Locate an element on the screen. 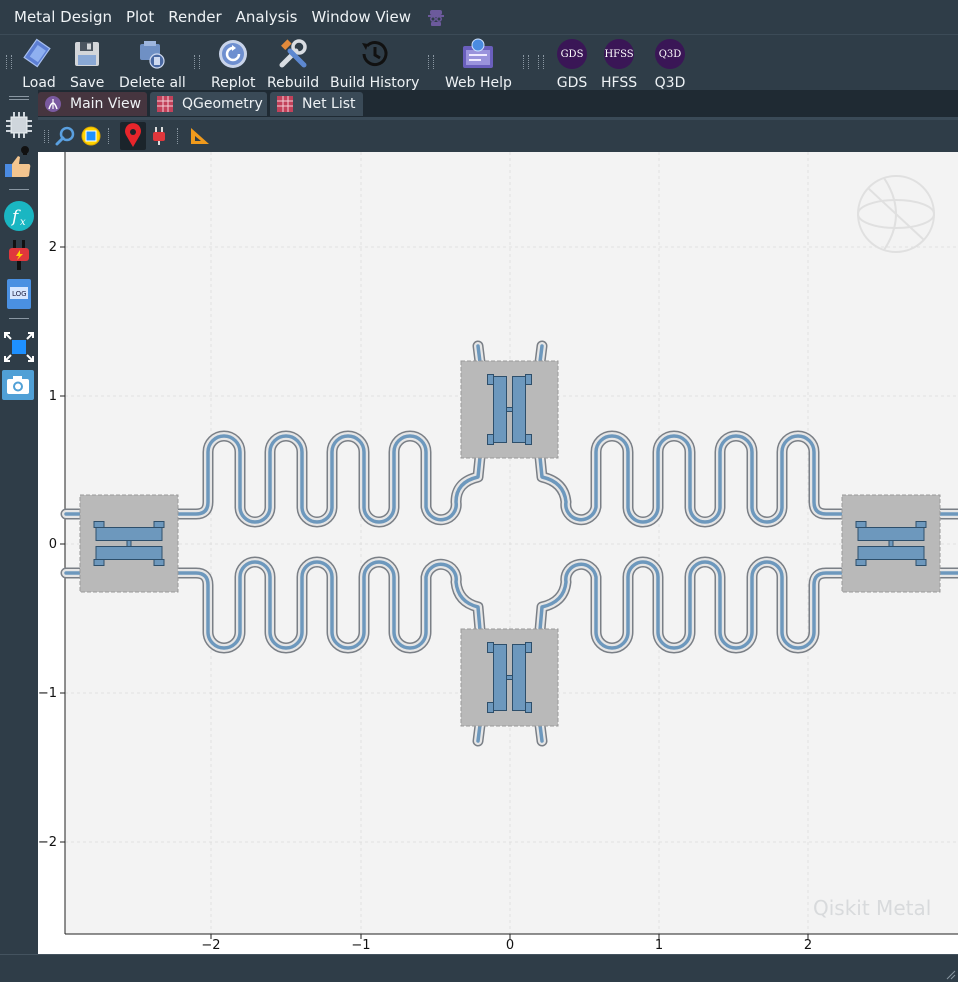 This screenshot has width=958, height=982. x-tick-label: 2 is located at coordinates (808, 945).